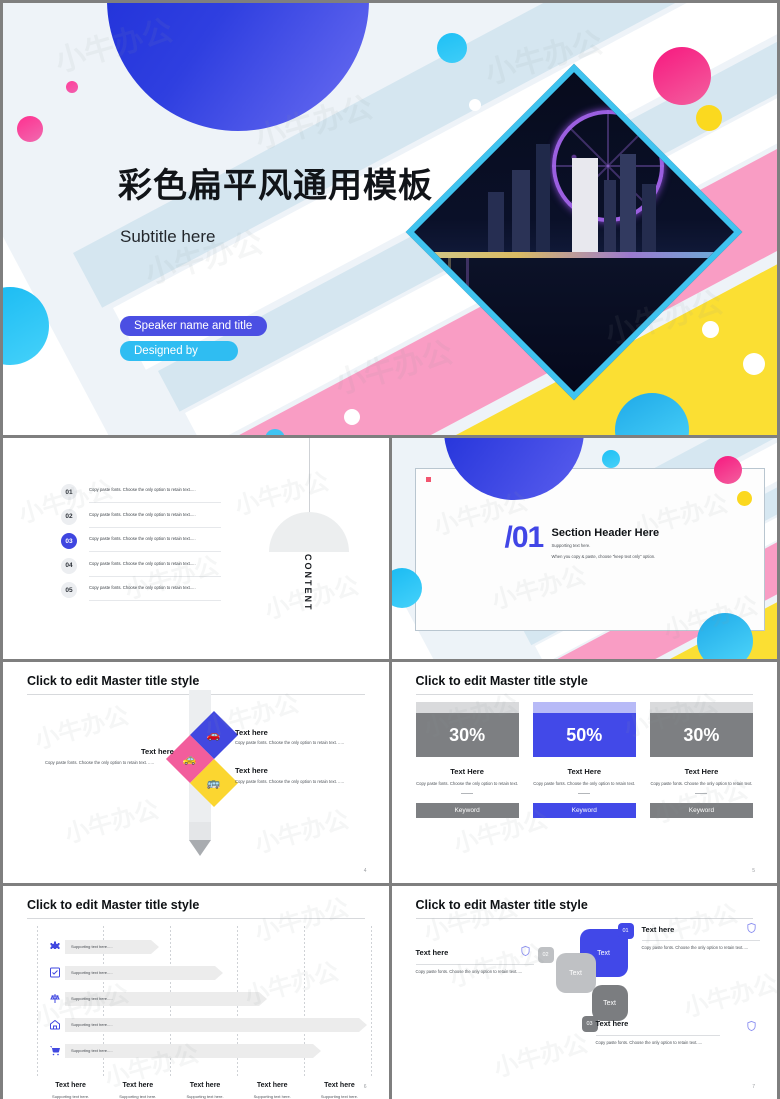 This screenshot has height=1099, width=780. I want to click on car-icon: 🚗, so click(214, 735).